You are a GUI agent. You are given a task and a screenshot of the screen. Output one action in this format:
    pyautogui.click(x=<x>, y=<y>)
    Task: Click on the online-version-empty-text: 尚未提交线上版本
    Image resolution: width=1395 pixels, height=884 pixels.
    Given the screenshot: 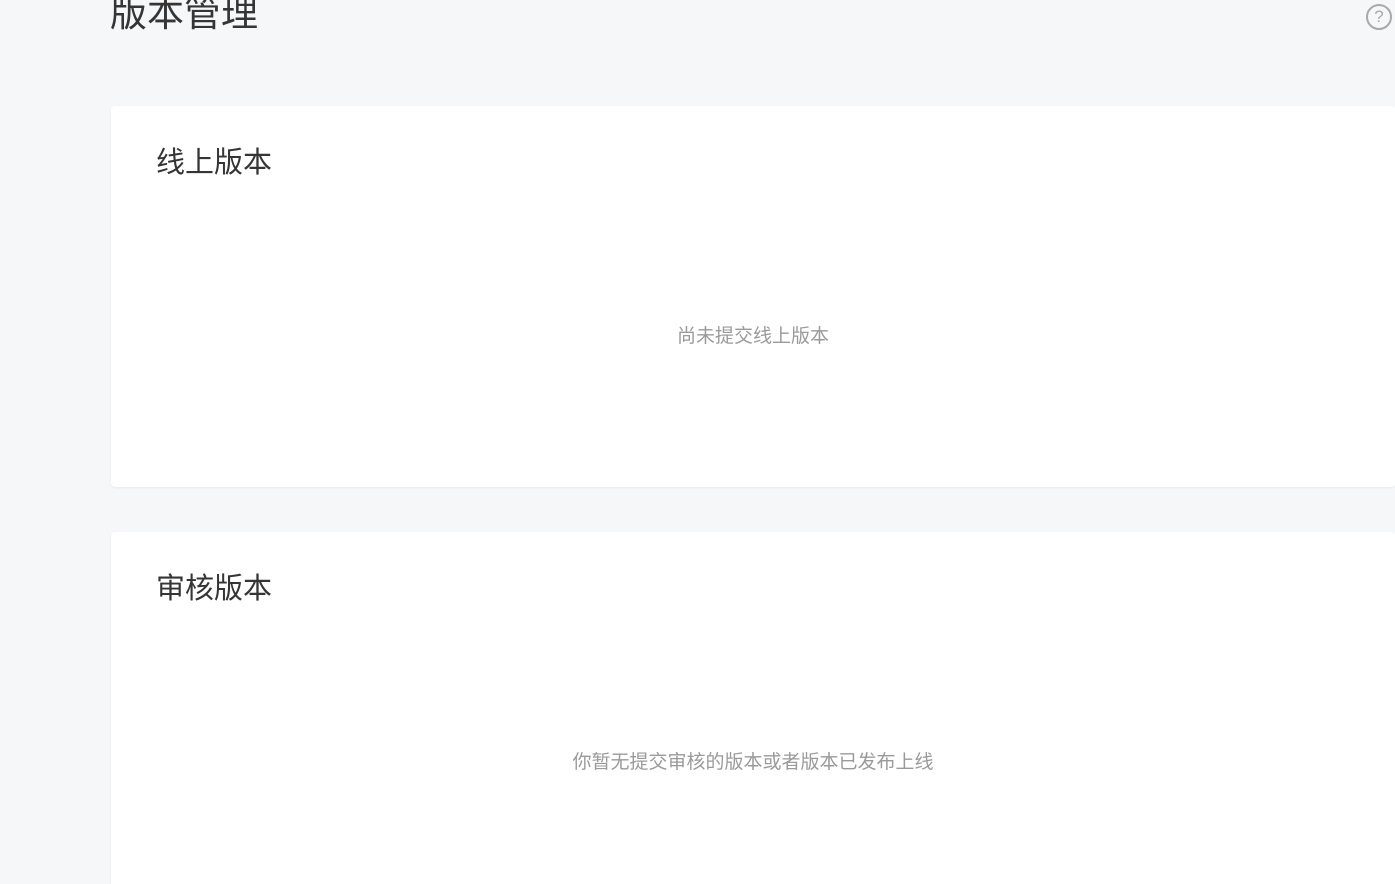 What is the action you would take?
    pyautogui.click(x=752, y=336)
    